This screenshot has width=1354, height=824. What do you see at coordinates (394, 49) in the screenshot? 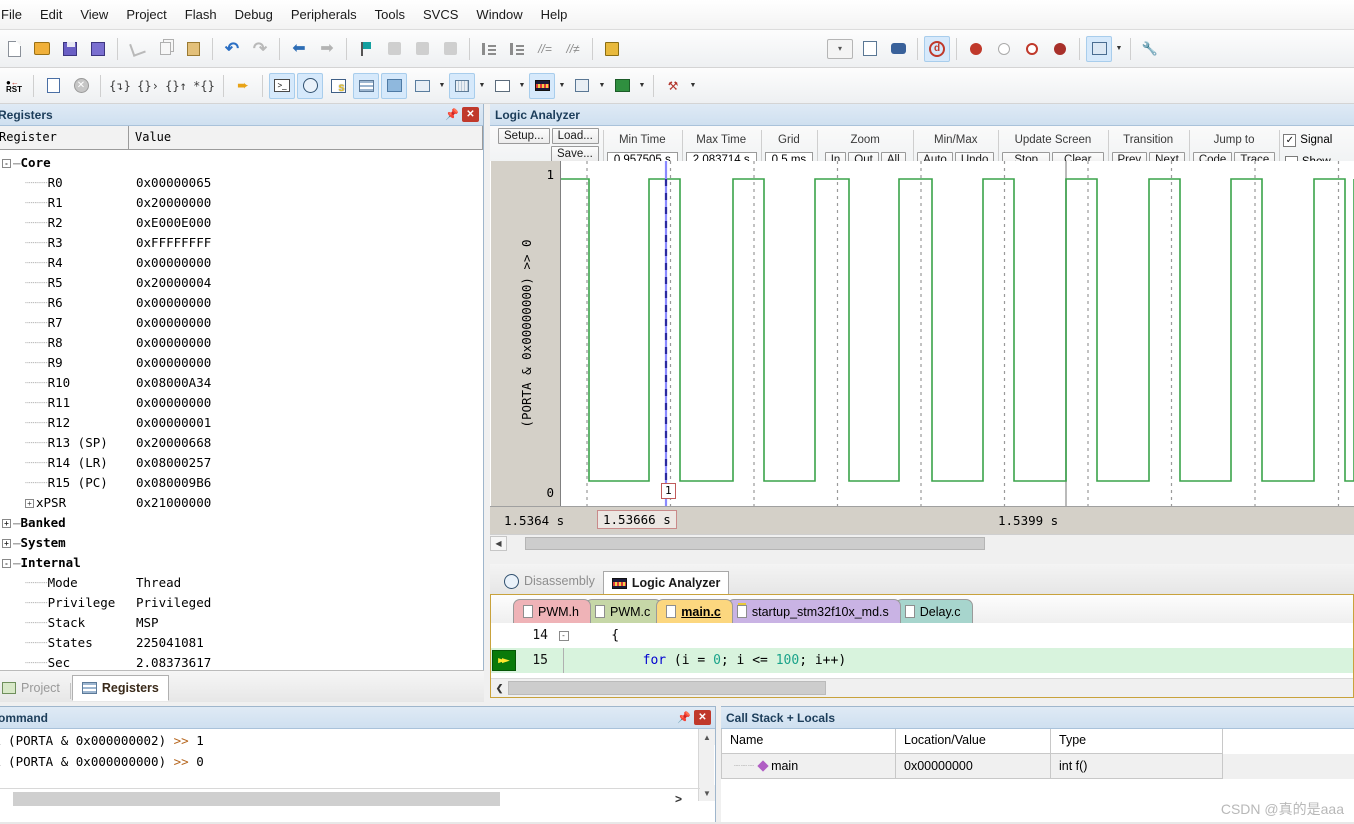
I see `bookmark-prev-icon` at bounding box center [394, 49].